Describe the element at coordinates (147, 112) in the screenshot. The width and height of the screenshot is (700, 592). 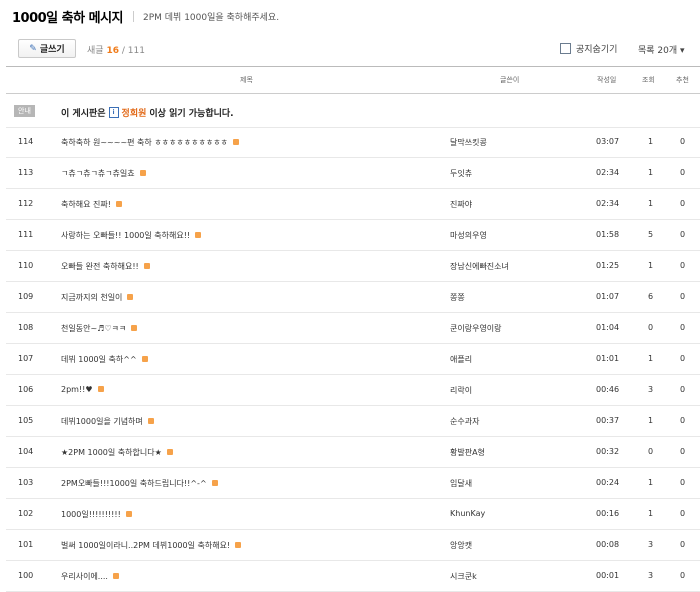
I see `notice-text: 이 게시판은 i 정회원 이상 읽기 가능합니다.` at that location.